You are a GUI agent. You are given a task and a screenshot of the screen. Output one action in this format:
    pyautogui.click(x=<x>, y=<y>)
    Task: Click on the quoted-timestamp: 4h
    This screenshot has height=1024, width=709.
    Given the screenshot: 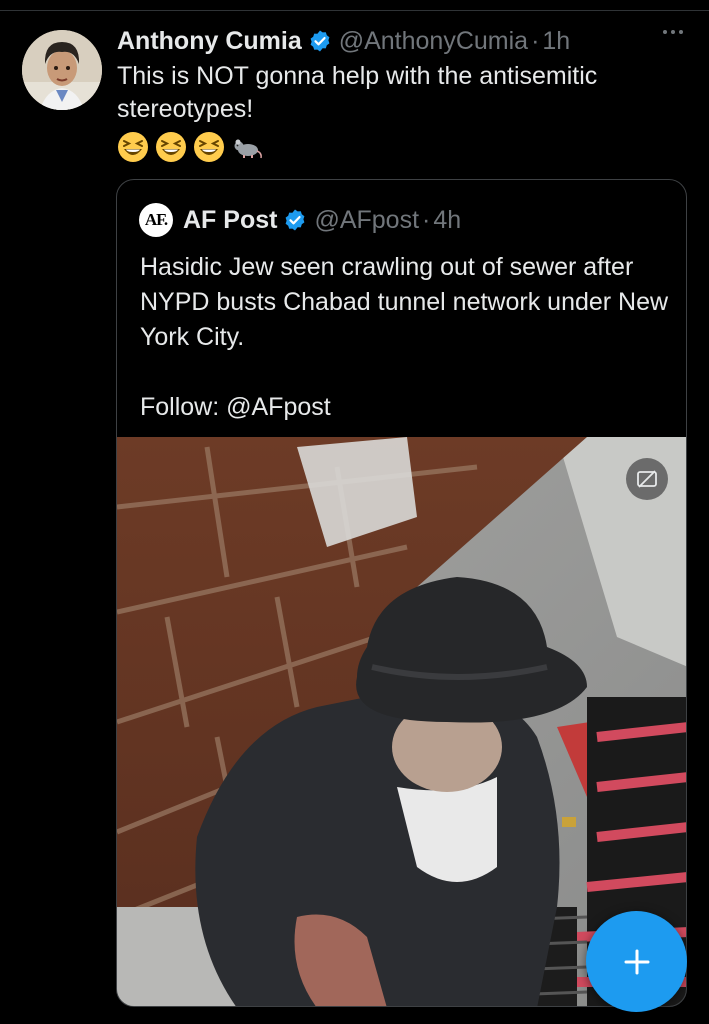 What is the action you would take?
    pyautogui.click(x=447, y=220)
    